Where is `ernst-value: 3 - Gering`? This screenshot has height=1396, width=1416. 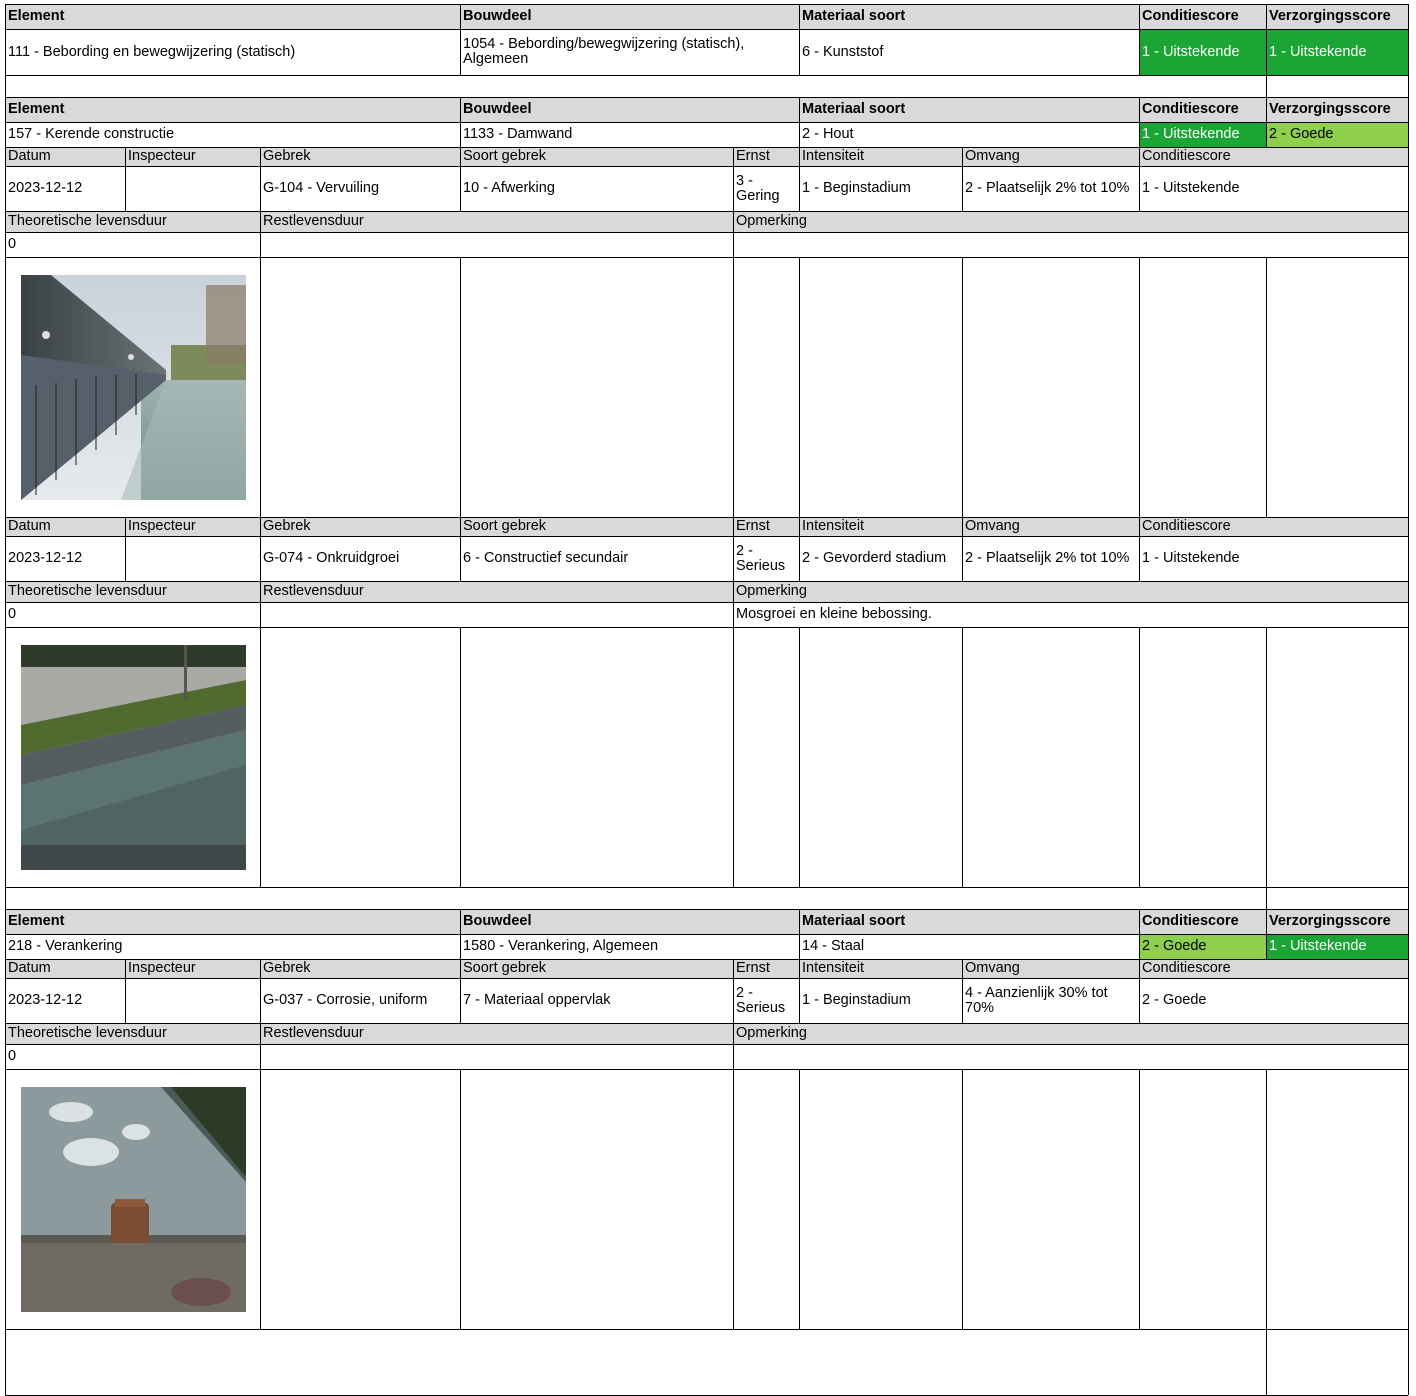 ernst-value: 3 - Gering is located at coordinates (758, 188).